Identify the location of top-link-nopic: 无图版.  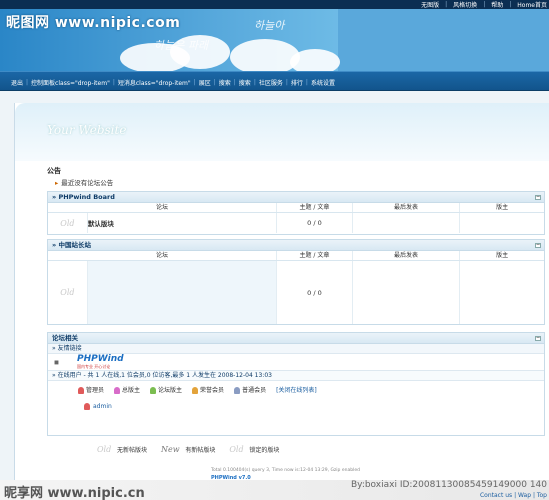
(430, 4).